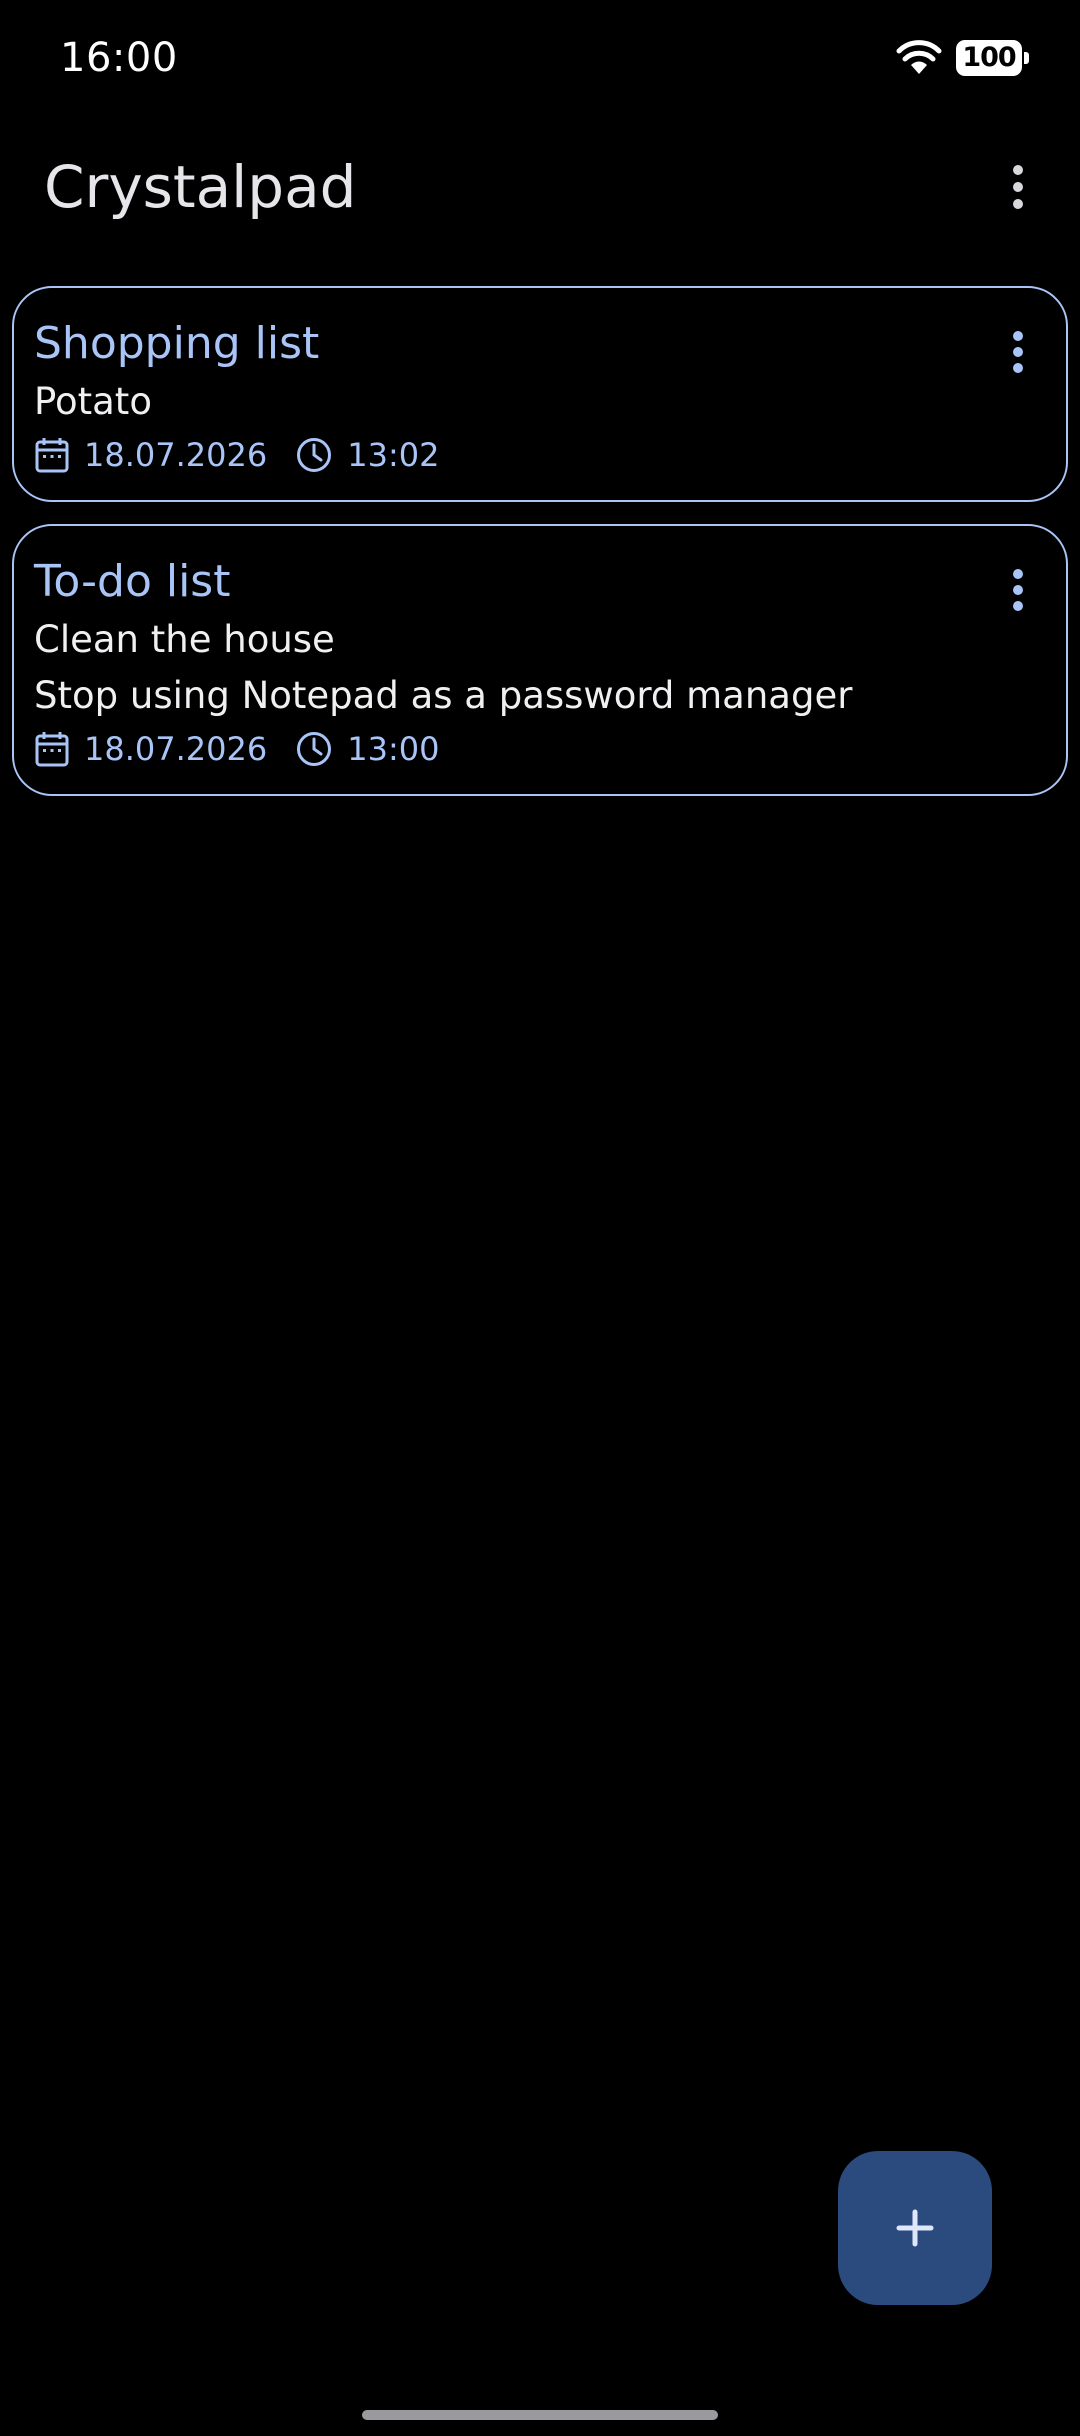  Describe the element at coordinates (1018, 187) in the screenshot. I see `more-vert-icon` at that location.